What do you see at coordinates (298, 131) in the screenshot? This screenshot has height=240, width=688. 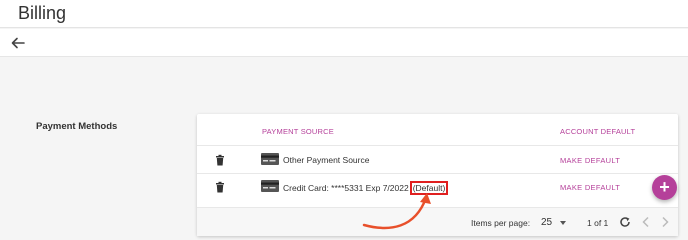 I see `column-header-payment-source: PAYMENT SOURCE` at bounding box center [298, 131].